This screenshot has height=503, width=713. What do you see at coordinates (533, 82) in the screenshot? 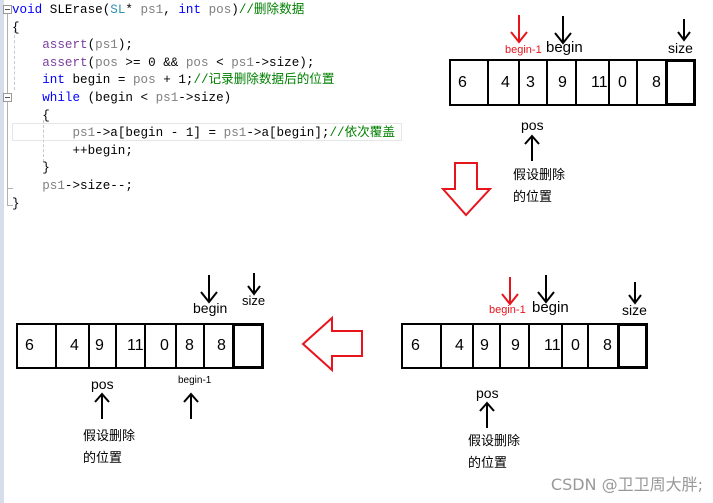
I see `array-cell: 3` at bounding box center [533, 82].